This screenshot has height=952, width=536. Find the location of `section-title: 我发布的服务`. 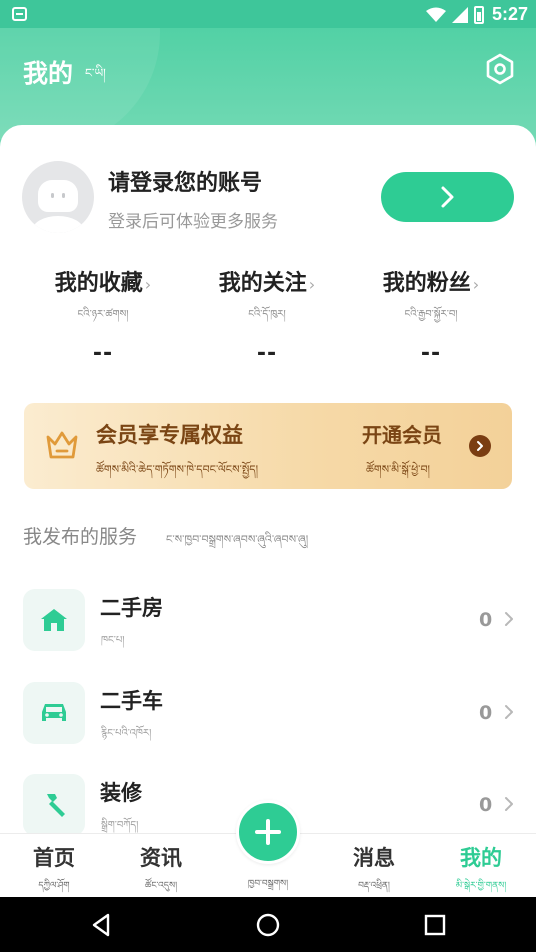

section-title: 我发布的服务 is located at coordinates (80, 537).